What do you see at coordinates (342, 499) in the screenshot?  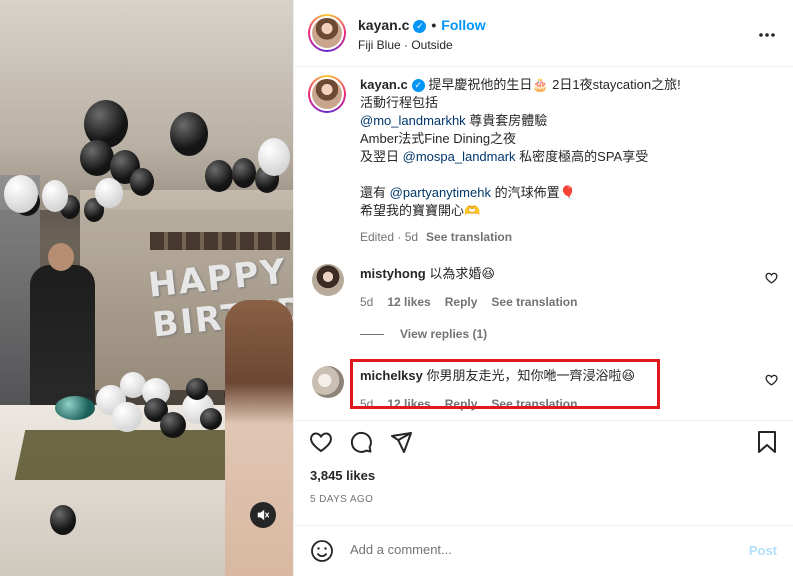 I see `post-date: 5 DAYS AGO` at bounding box center [342, 499].